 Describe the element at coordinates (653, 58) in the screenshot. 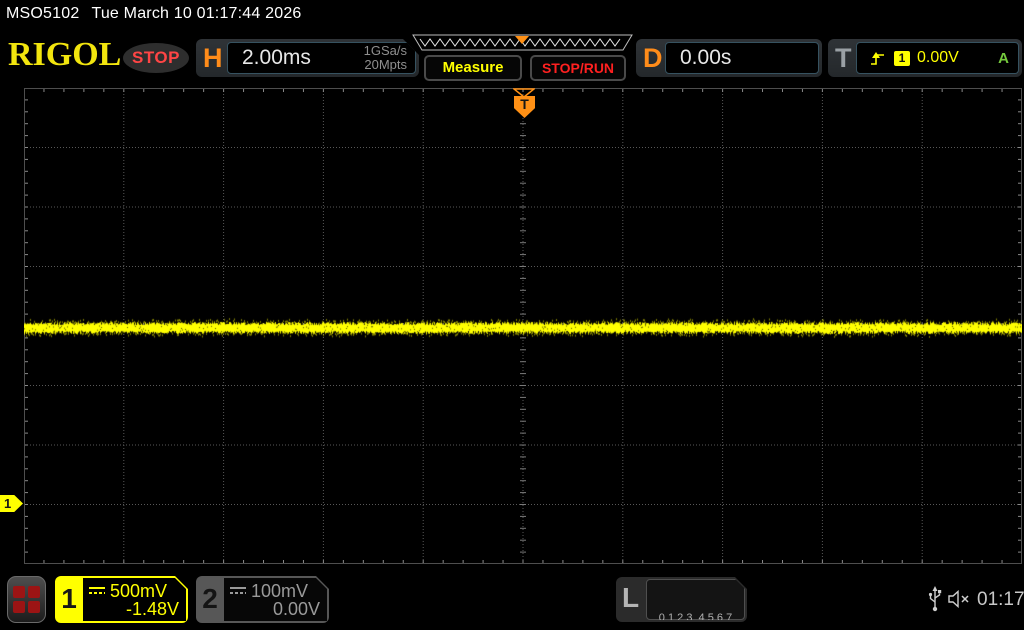

I see `delay-label: D` at that location.